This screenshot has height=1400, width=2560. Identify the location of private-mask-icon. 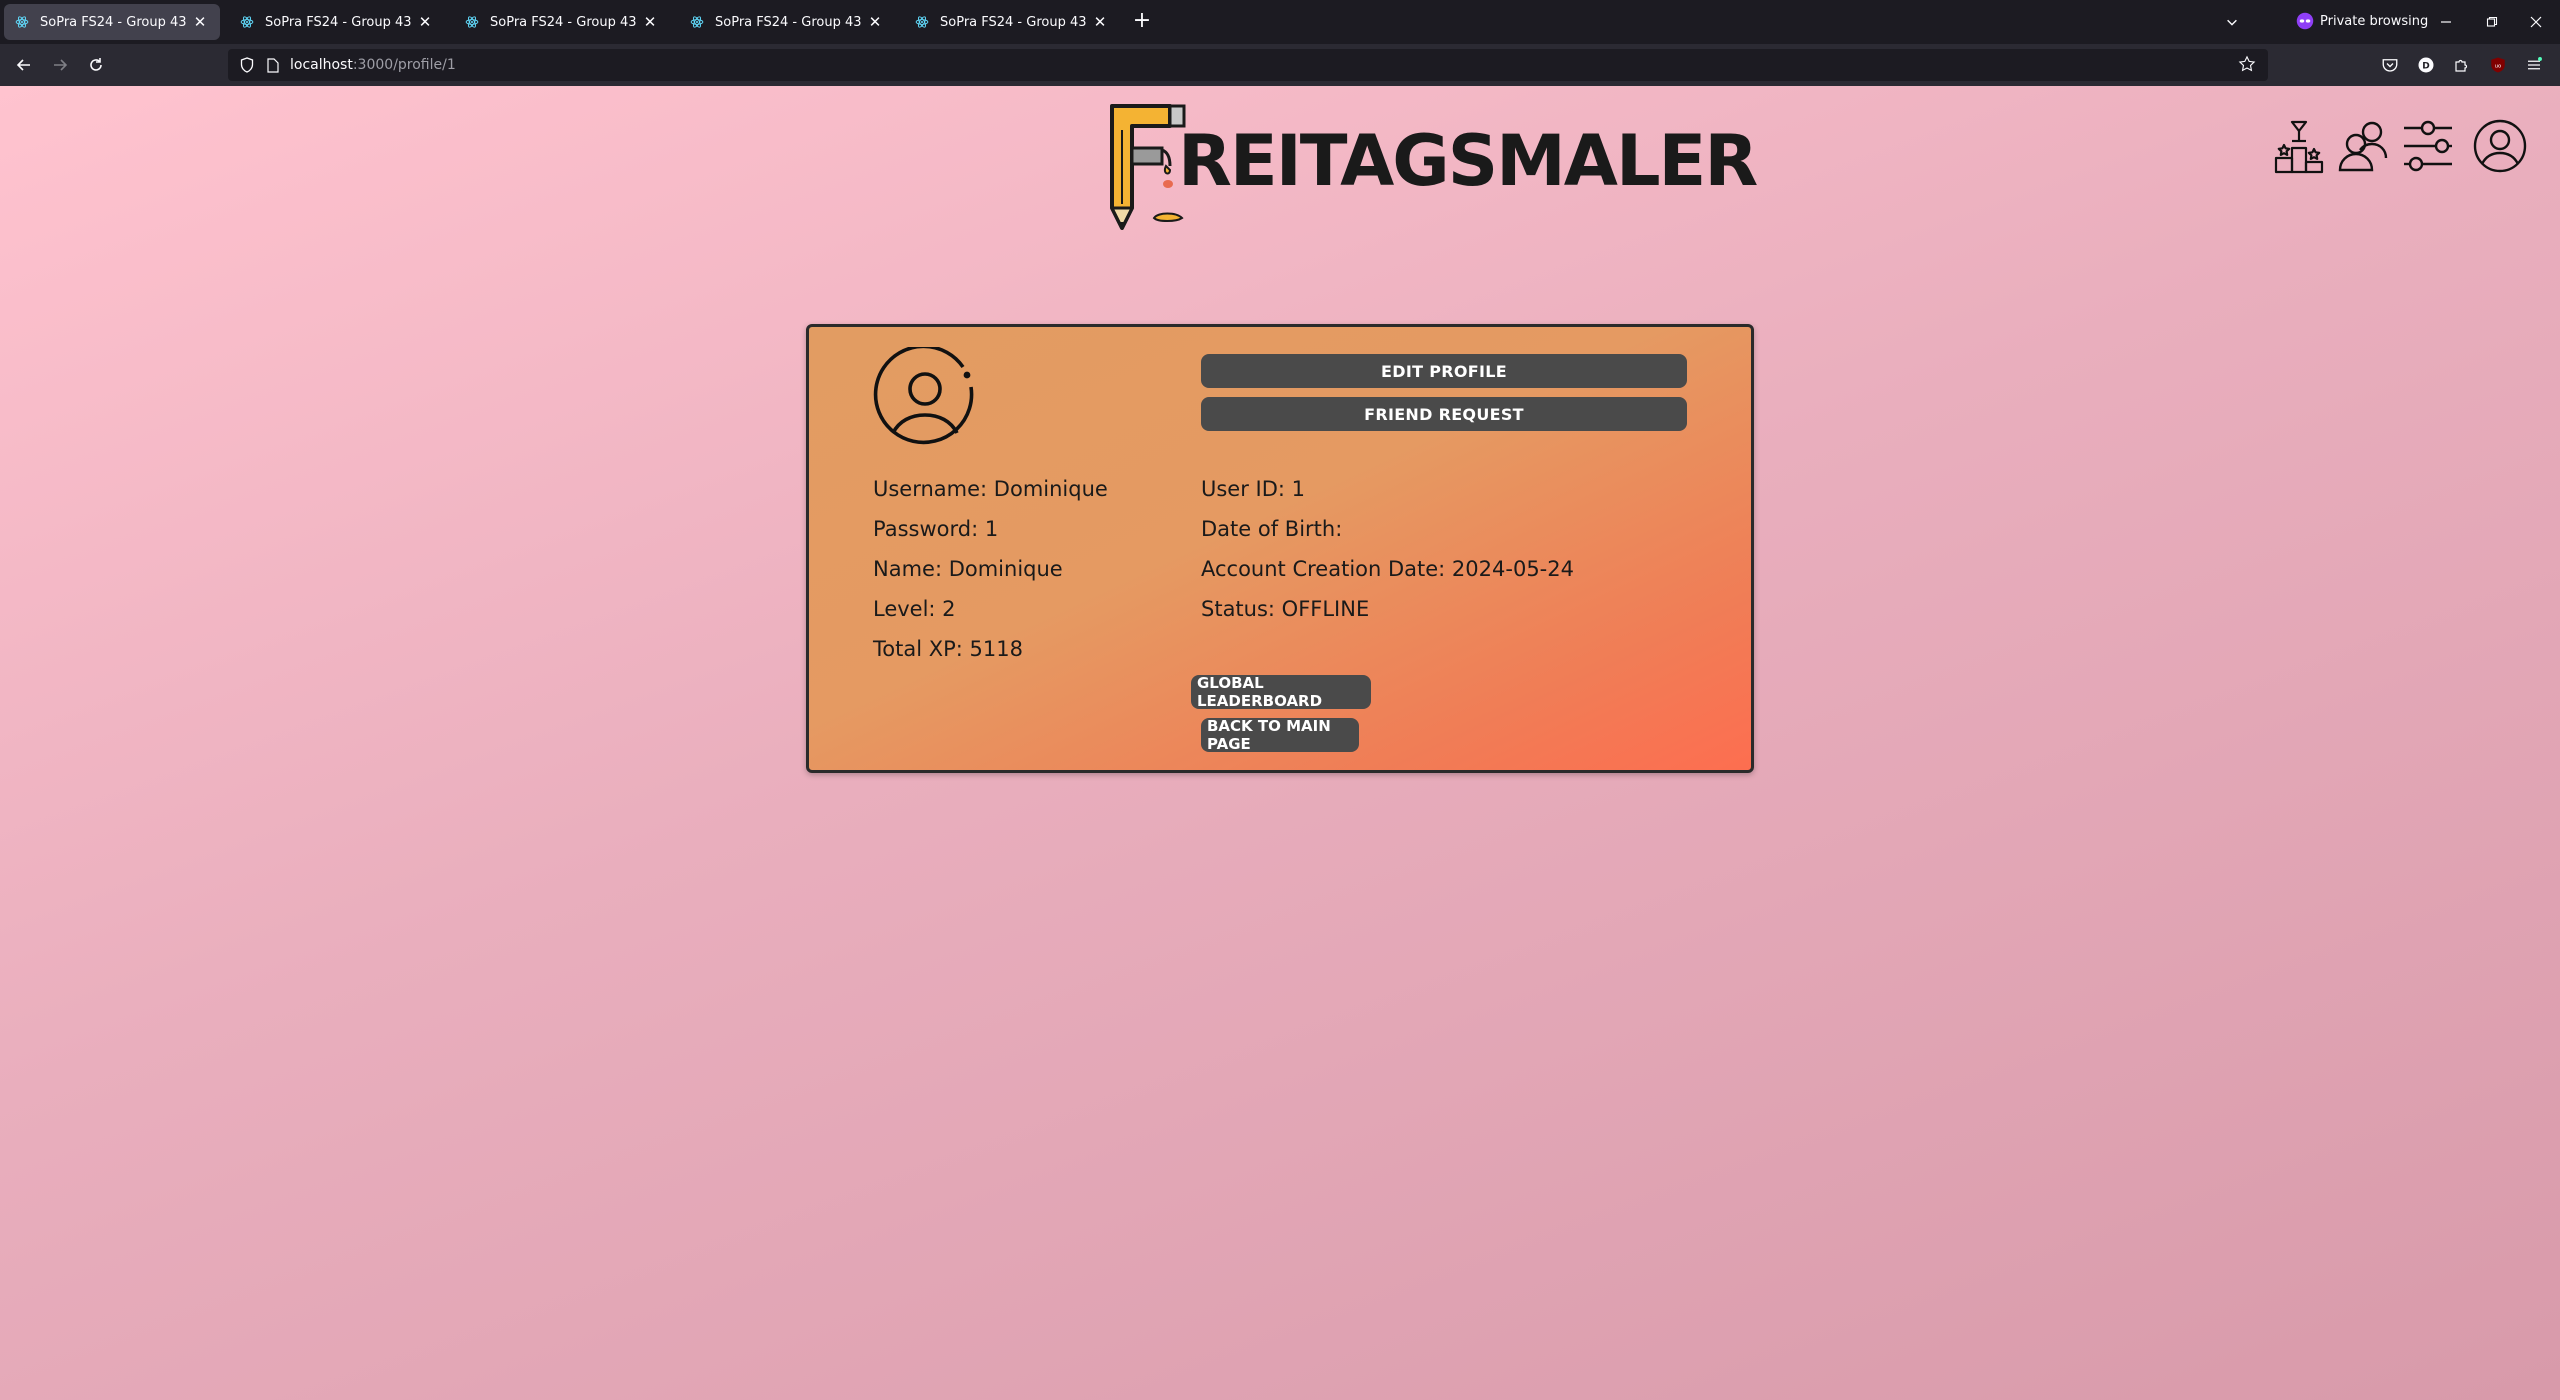
(2305, 21).